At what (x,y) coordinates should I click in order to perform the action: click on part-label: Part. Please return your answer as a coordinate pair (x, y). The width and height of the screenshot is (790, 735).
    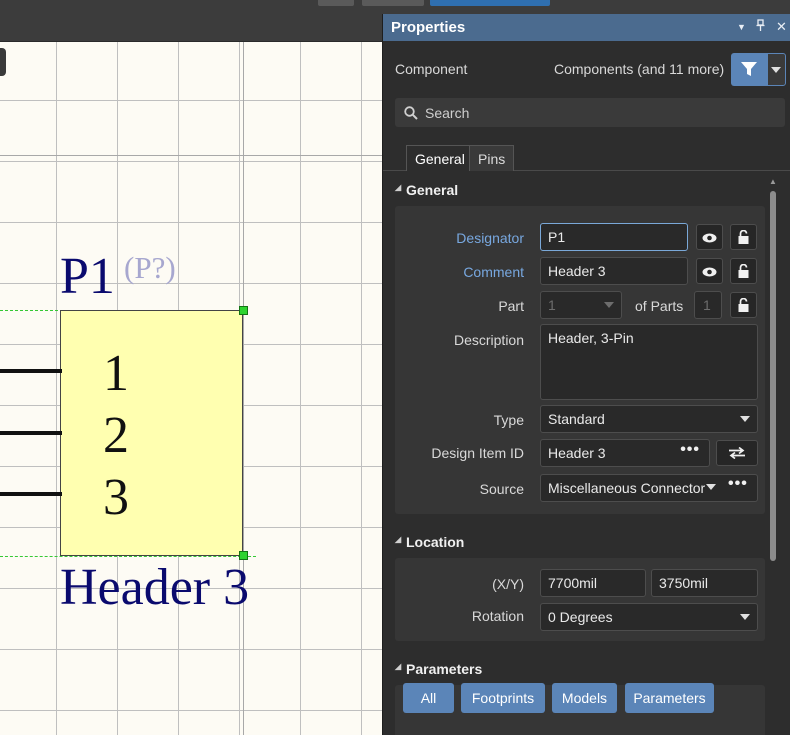
    Looking at the image, I should click on (511, 306).